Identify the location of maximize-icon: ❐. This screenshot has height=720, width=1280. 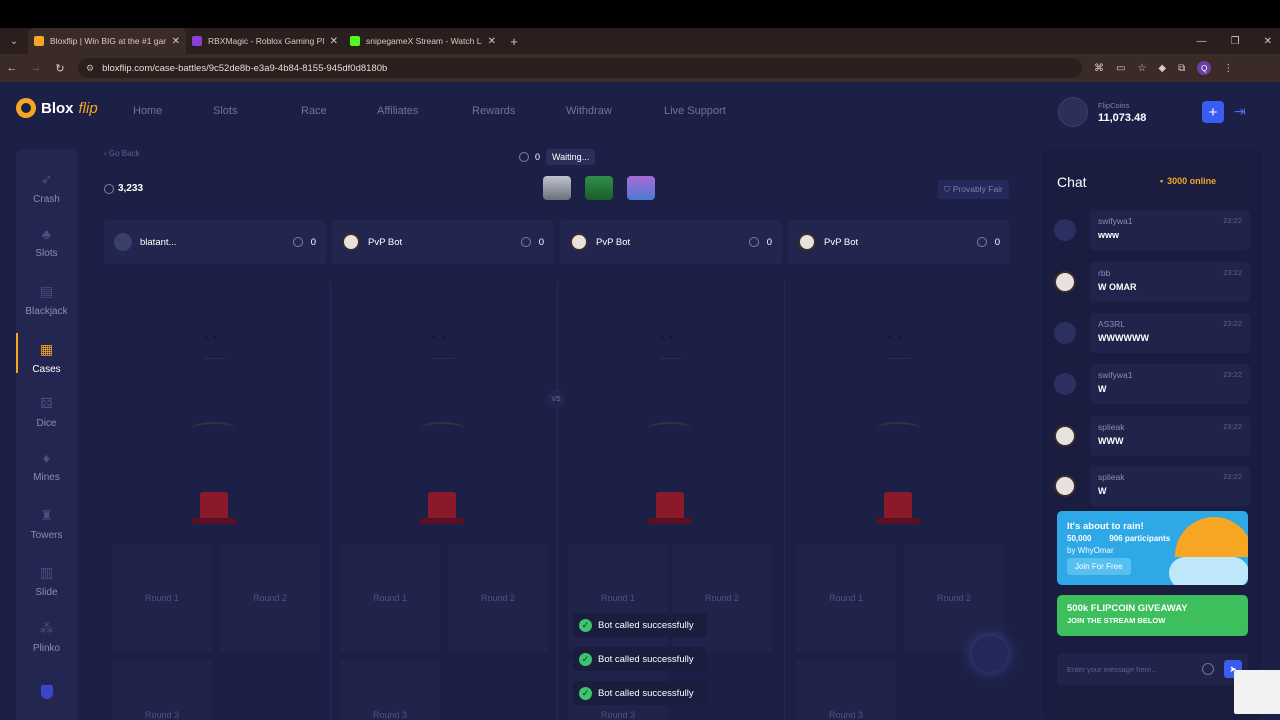
(1235, 41).